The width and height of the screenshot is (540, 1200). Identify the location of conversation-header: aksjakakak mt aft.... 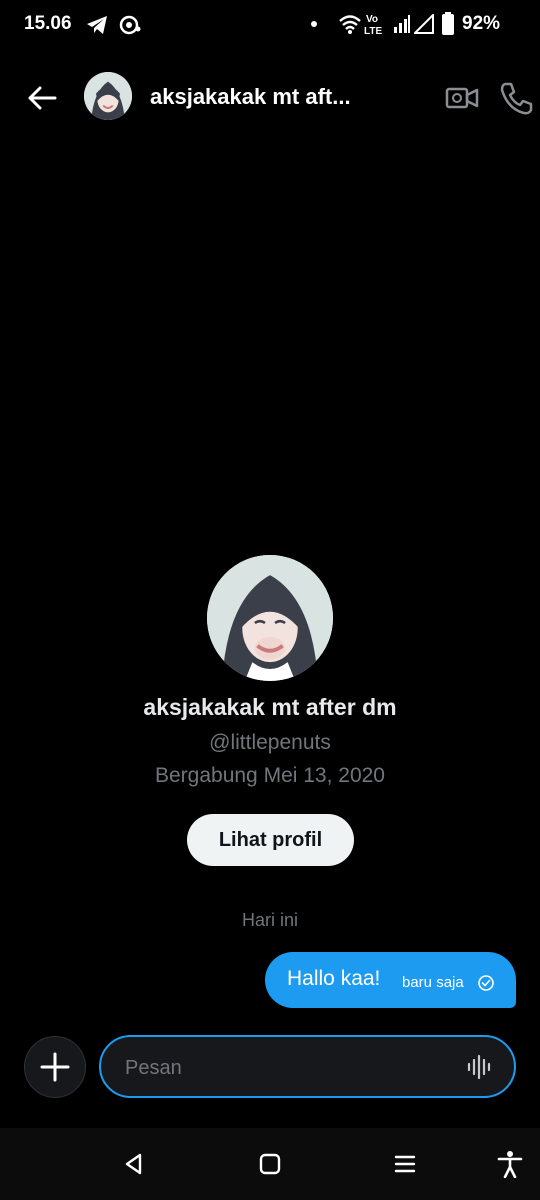
(270, 97).